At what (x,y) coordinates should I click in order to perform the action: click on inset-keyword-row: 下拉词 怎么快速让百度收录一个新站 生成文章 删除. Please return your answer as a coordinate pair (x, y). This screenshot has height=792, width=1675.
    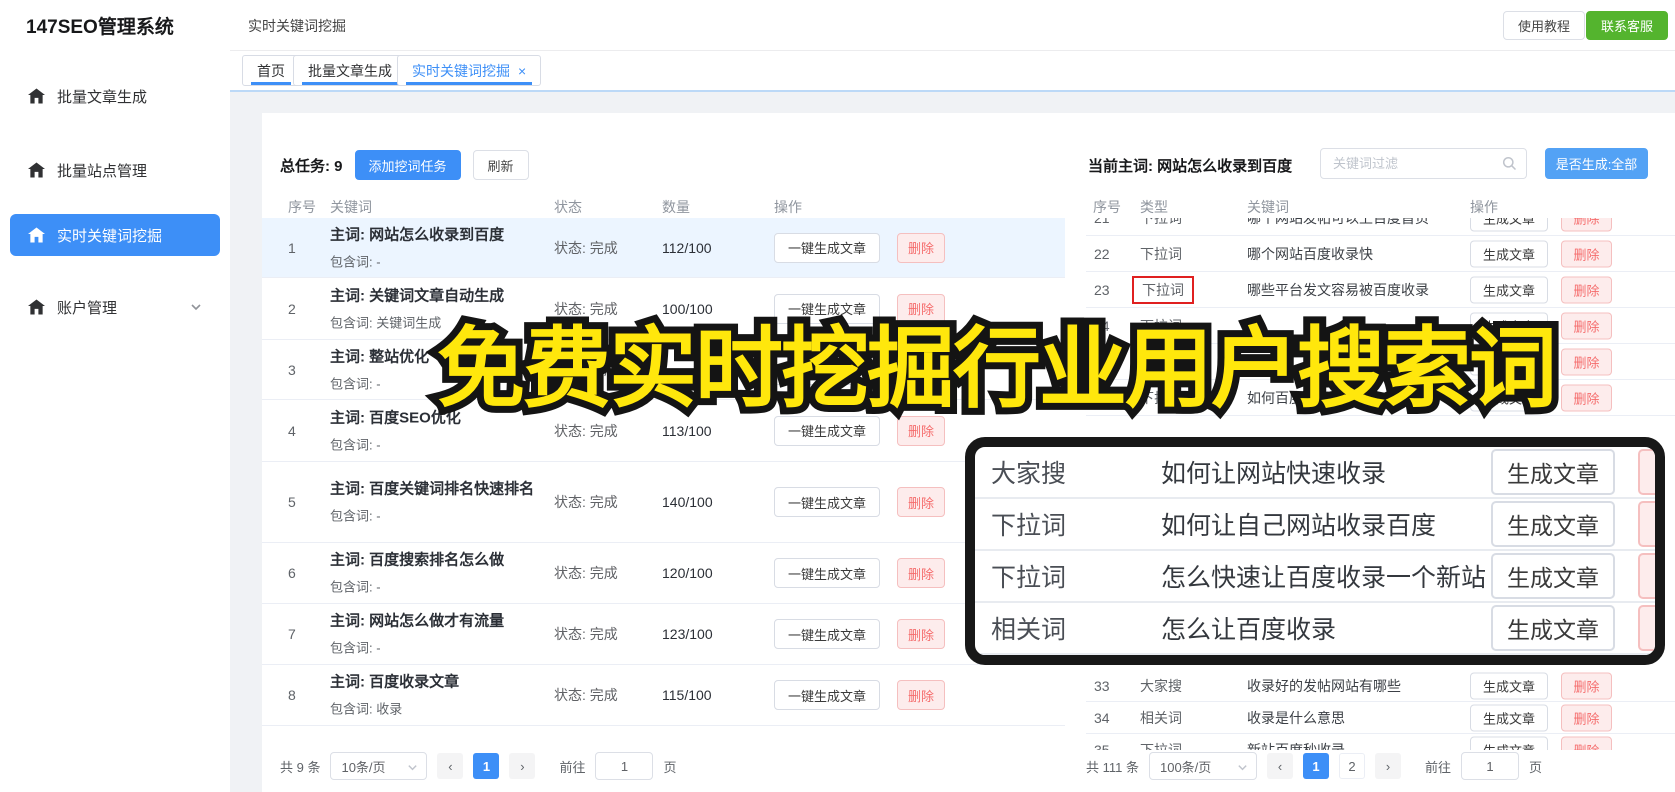
    Looking at the image, I should click on (1315, 577).